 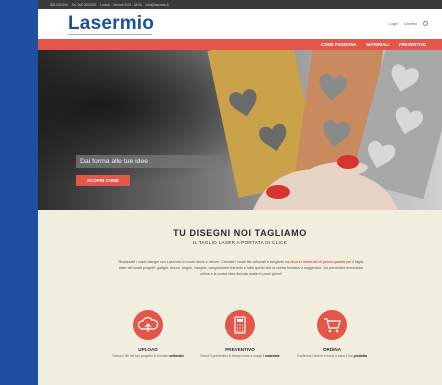 What do you see at coordinates (240, 24) in the screenshot?
I see `site-header: Lasermio Login Carrello` at bounding box center [240, 24].